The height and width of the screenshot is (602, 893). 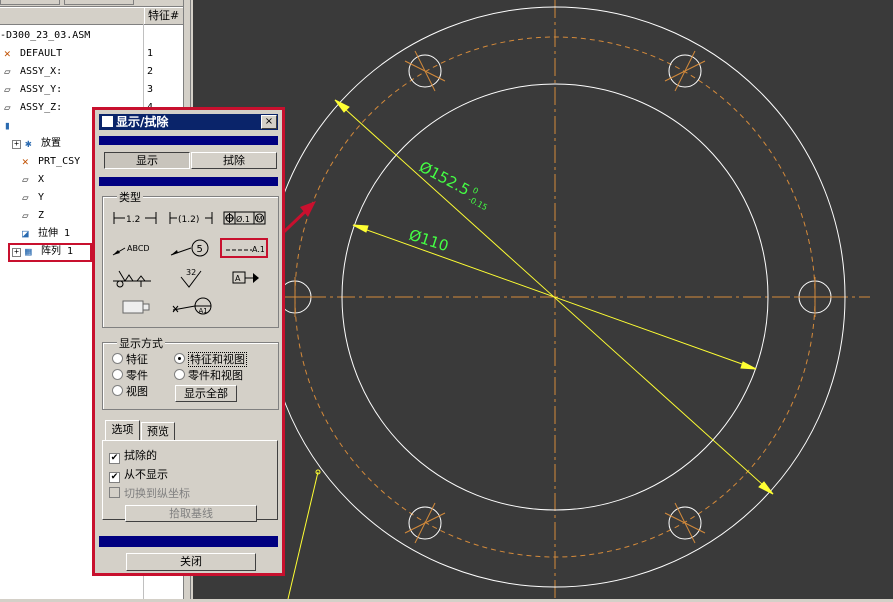 I want to click on tree-item: ▱ ASSY_X:, so click(x=33, y=72).